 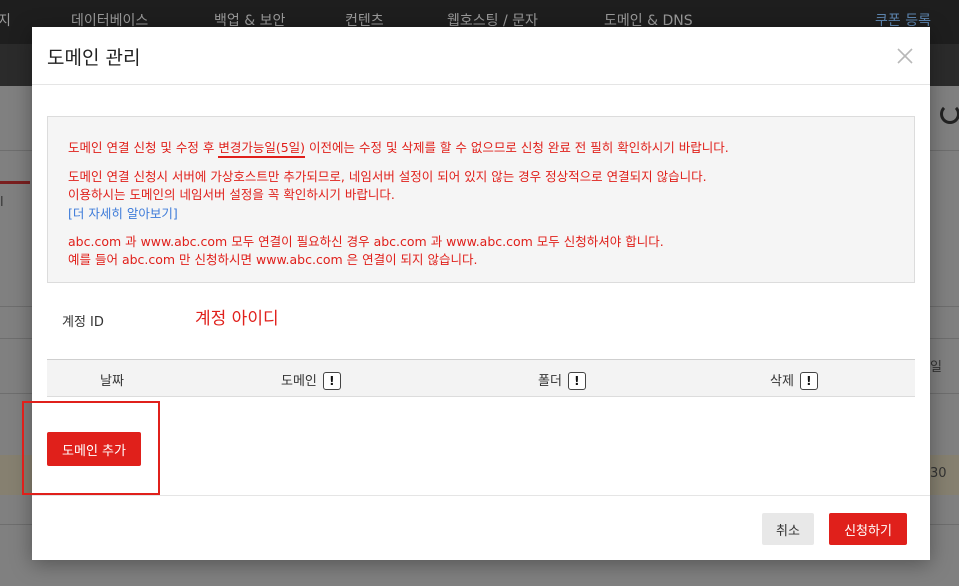 I want to click on refresh-icon, so click(x=949, y=114).